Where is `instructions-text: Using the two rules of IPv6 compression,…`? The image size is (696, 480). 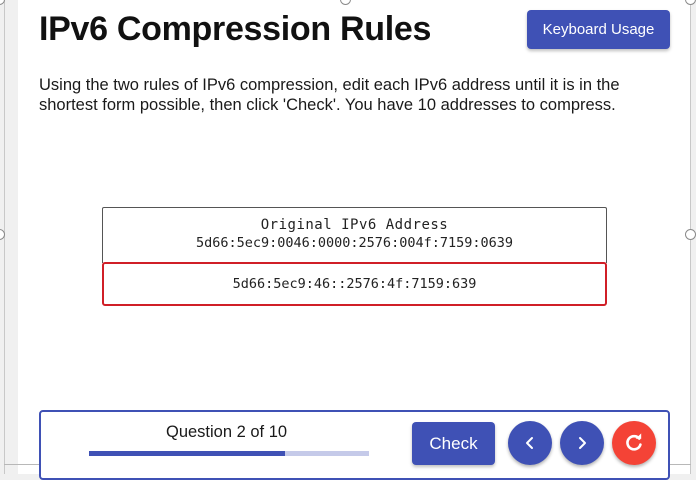 instructions-text: Using the two rules of IPv6 compression,… is located at coordinates (329, 95).